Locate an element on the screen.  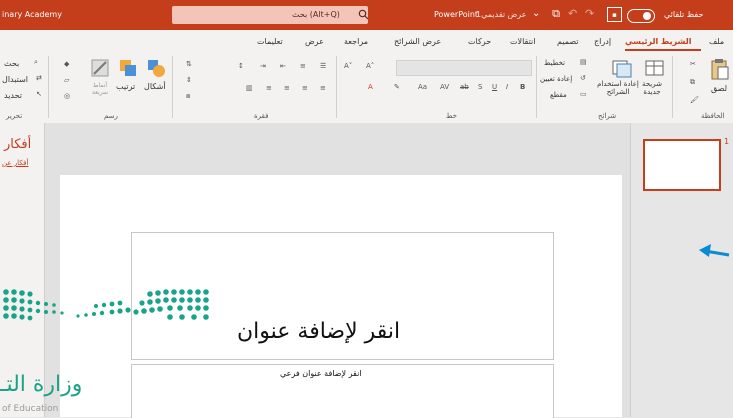
cut-icon: ✂ is located at coordinates (693, 64).